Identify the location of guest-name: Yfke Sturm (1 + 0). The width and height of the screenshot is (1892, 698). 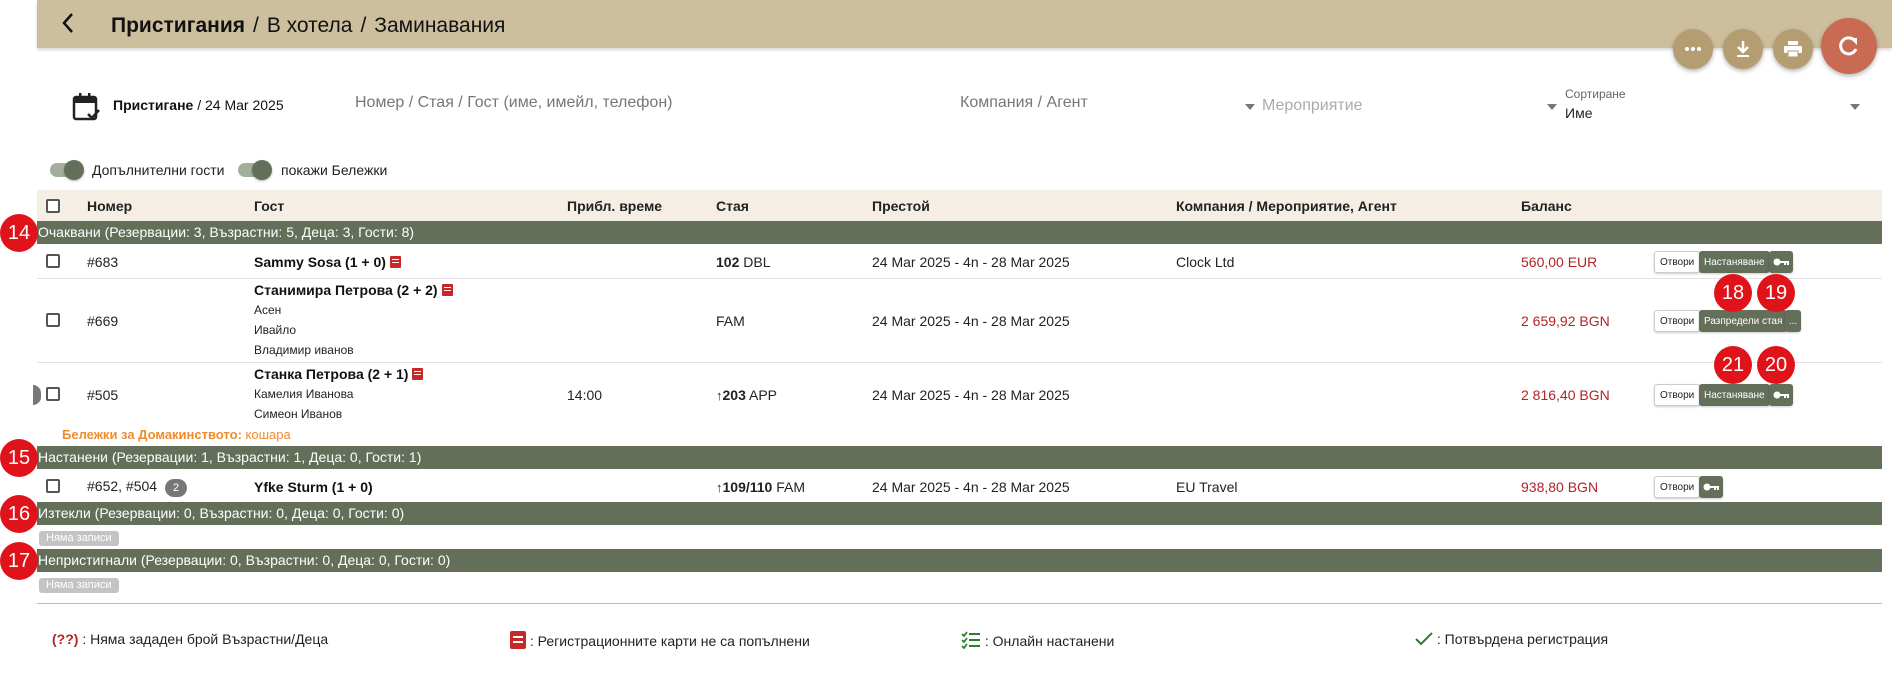
(313, 487).